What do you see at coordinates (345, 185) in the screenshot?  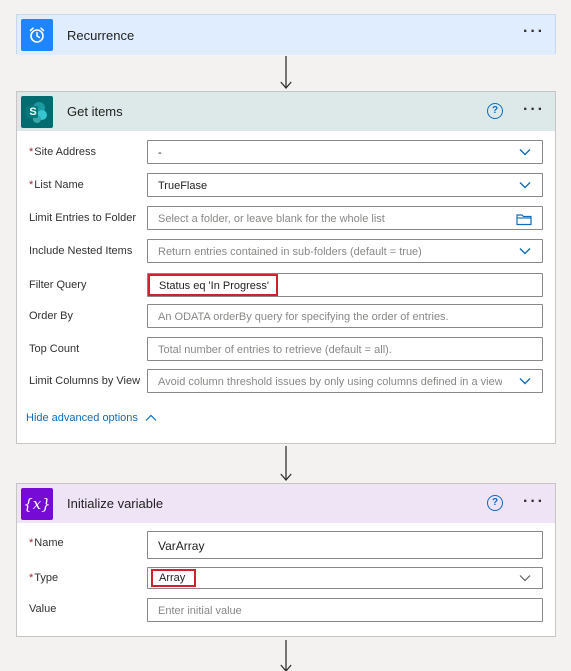 I see `list-name-dropdown: TrueFlase` at bounding box center [345, 185].